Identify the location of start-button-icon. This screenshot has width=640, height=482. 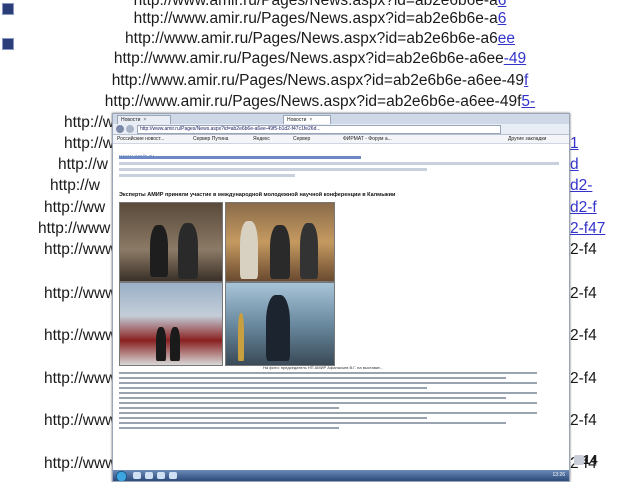
(121, 476).